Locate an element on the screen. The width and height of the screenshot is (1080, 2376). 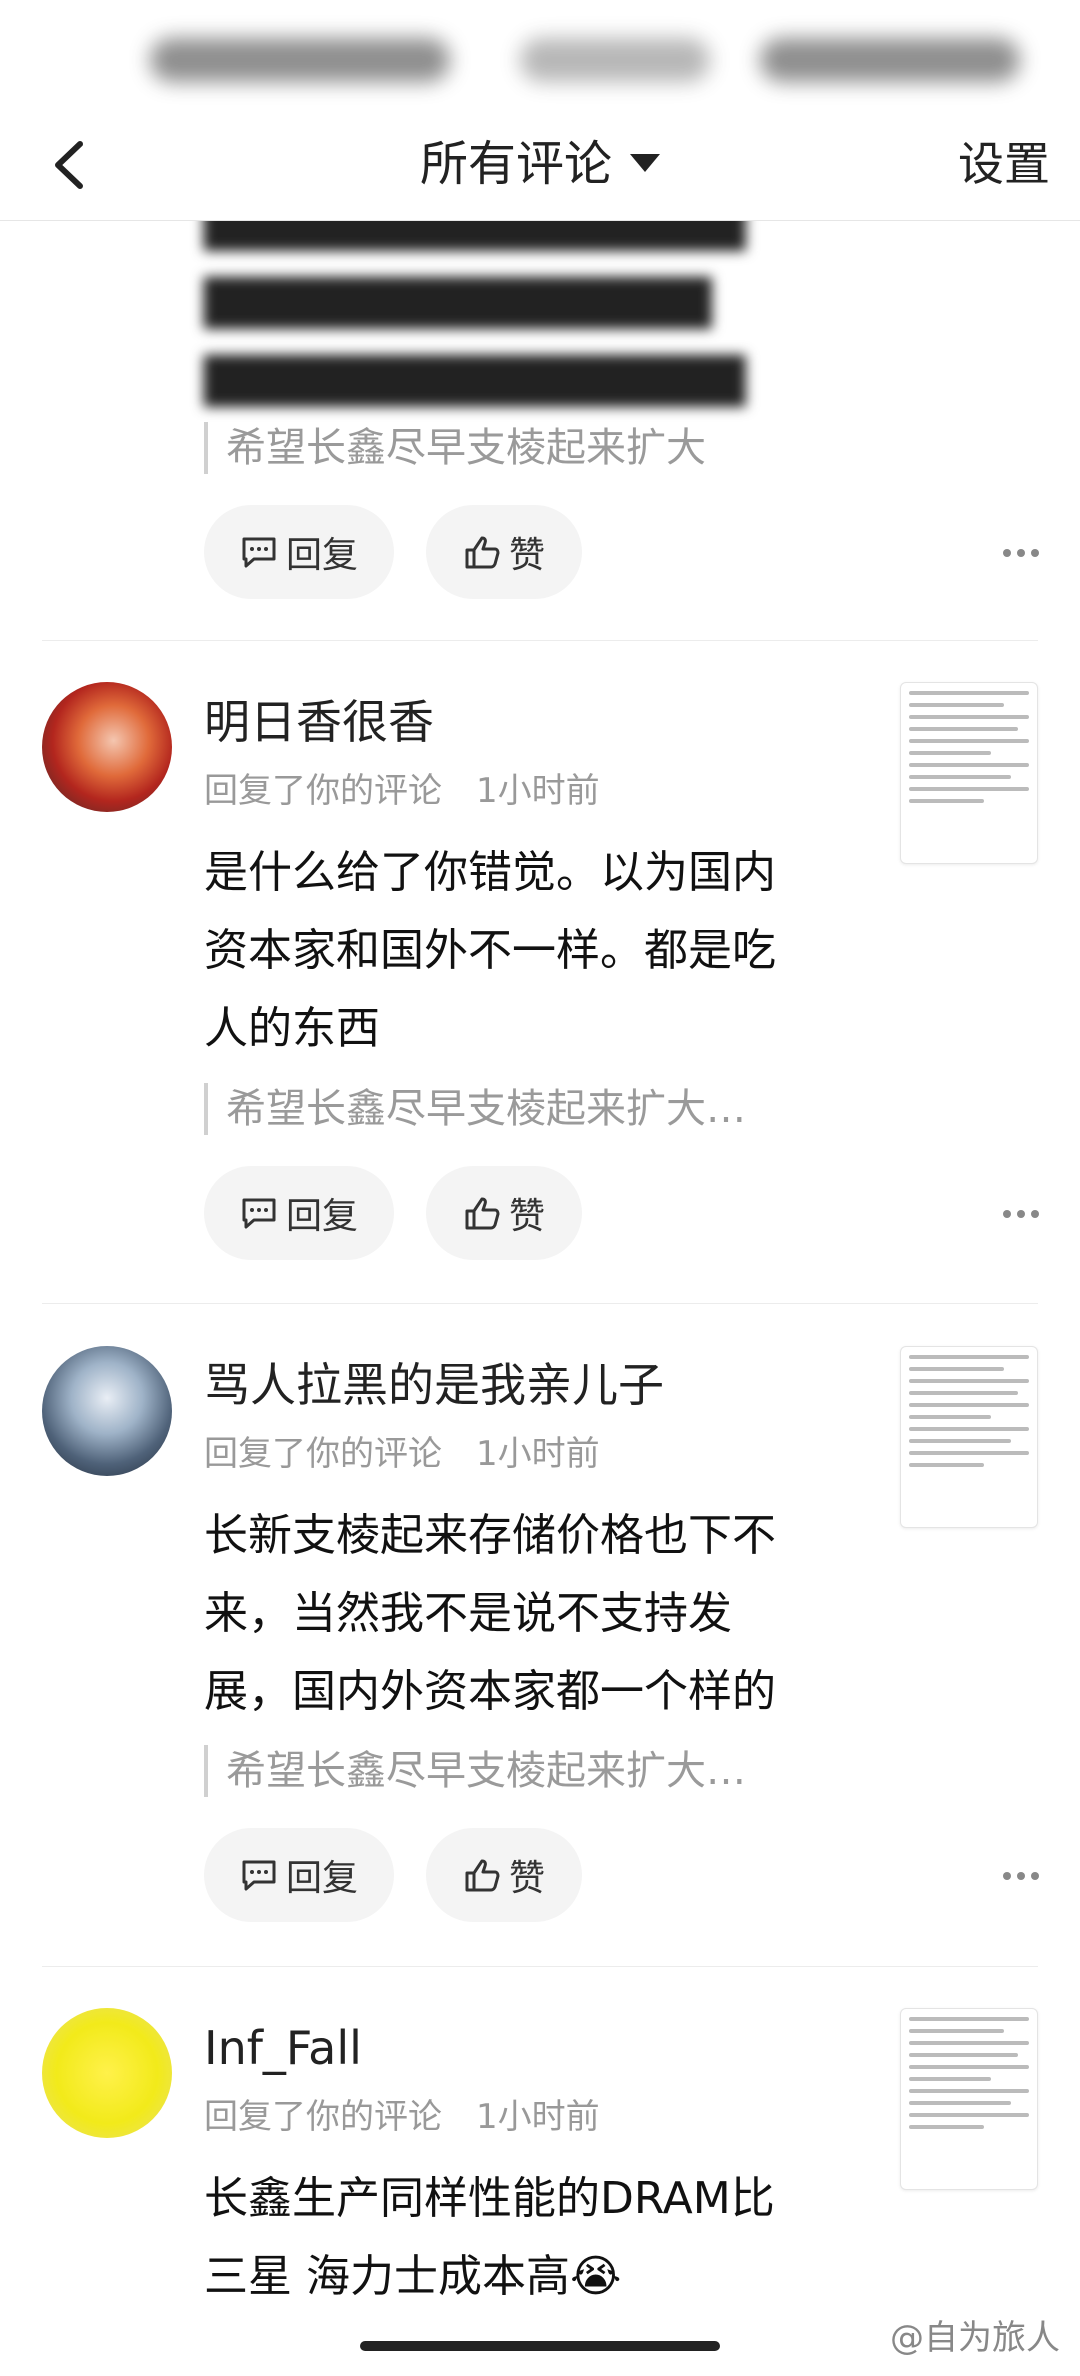
comment-body: 长新支棱起来存储价格也下不 来，当然我不是说不支持发 展，国内外资本家都一个样的 is located at coordinates (509, 1614).